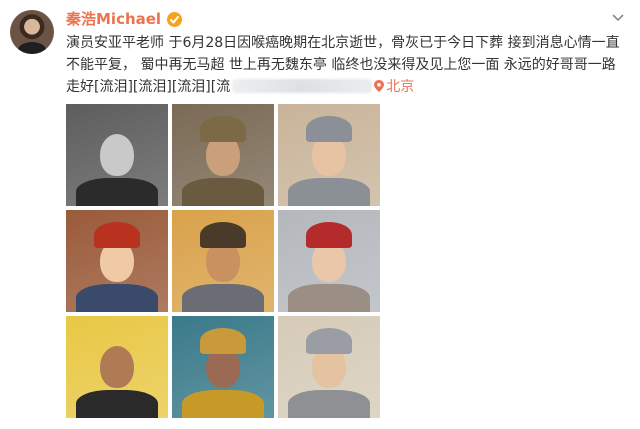 The image size is (640, 429). I want to click on more-options-button, so click(618, 18).